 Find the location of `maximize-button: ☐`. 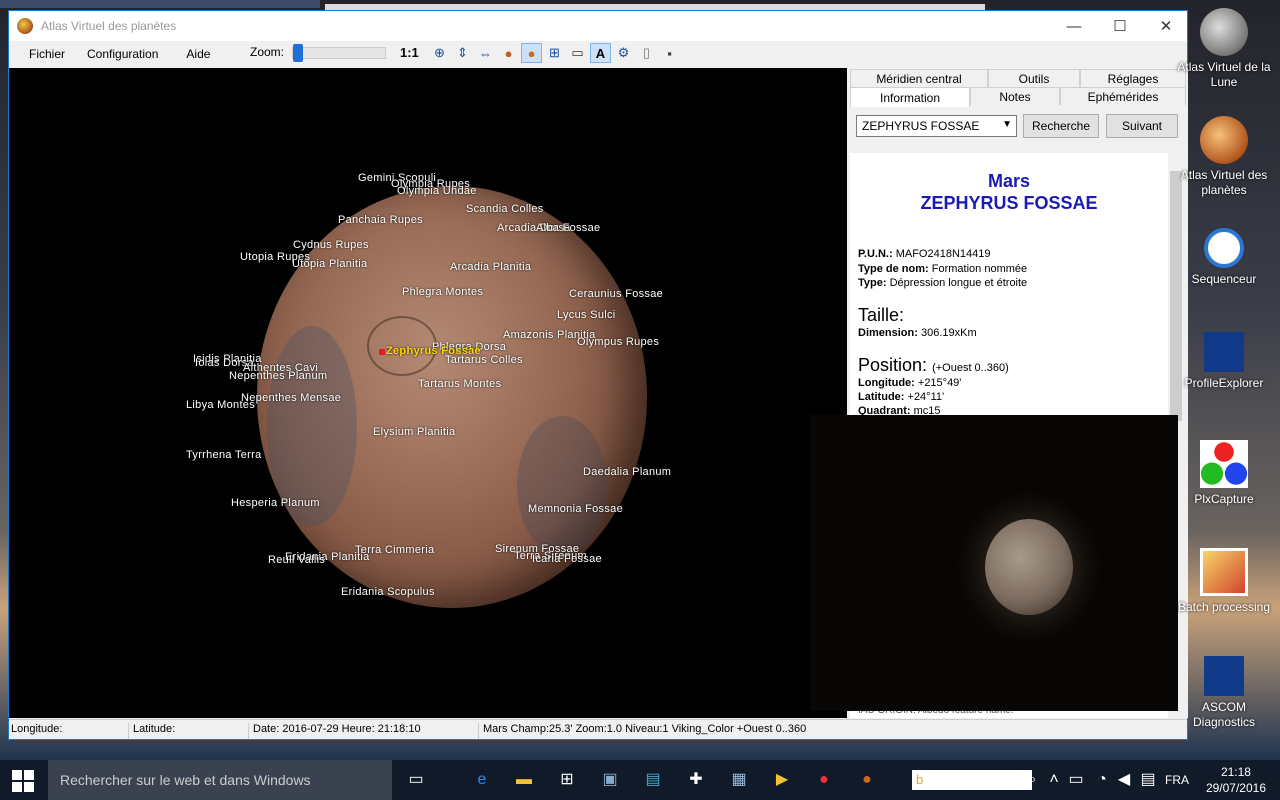

maximize-button: ☐ is located at coordinates (1120, 26).